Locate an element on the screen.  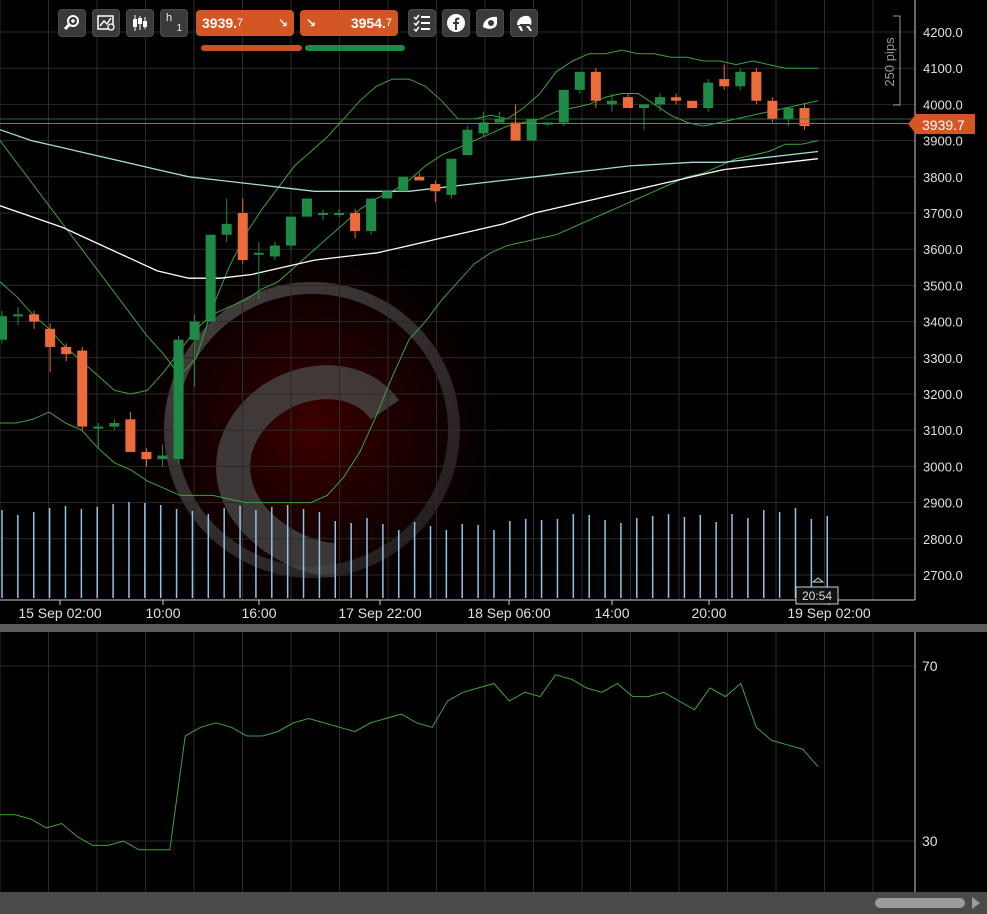
buy-price-button: ↘ 3954. 7 is located at coordinates (349, 23).